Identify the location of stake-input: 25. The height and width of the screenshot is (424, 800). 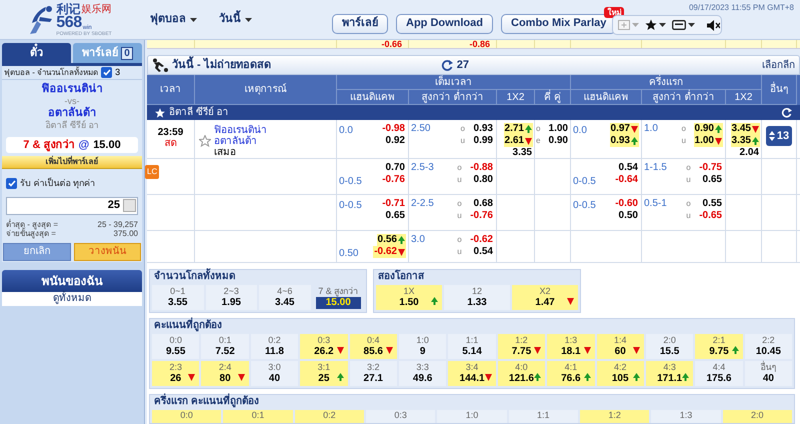
(72, 205).